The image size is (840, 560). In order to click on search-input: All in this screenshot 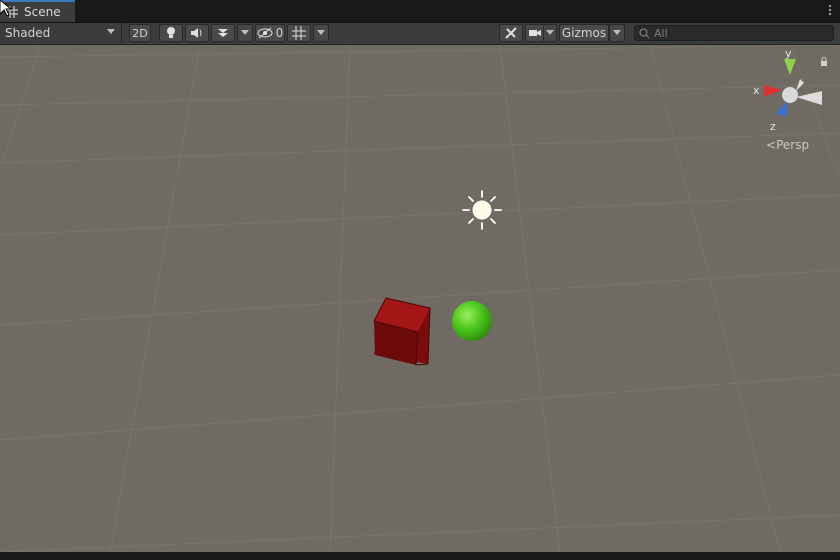, I will do `click(734, 33)`.